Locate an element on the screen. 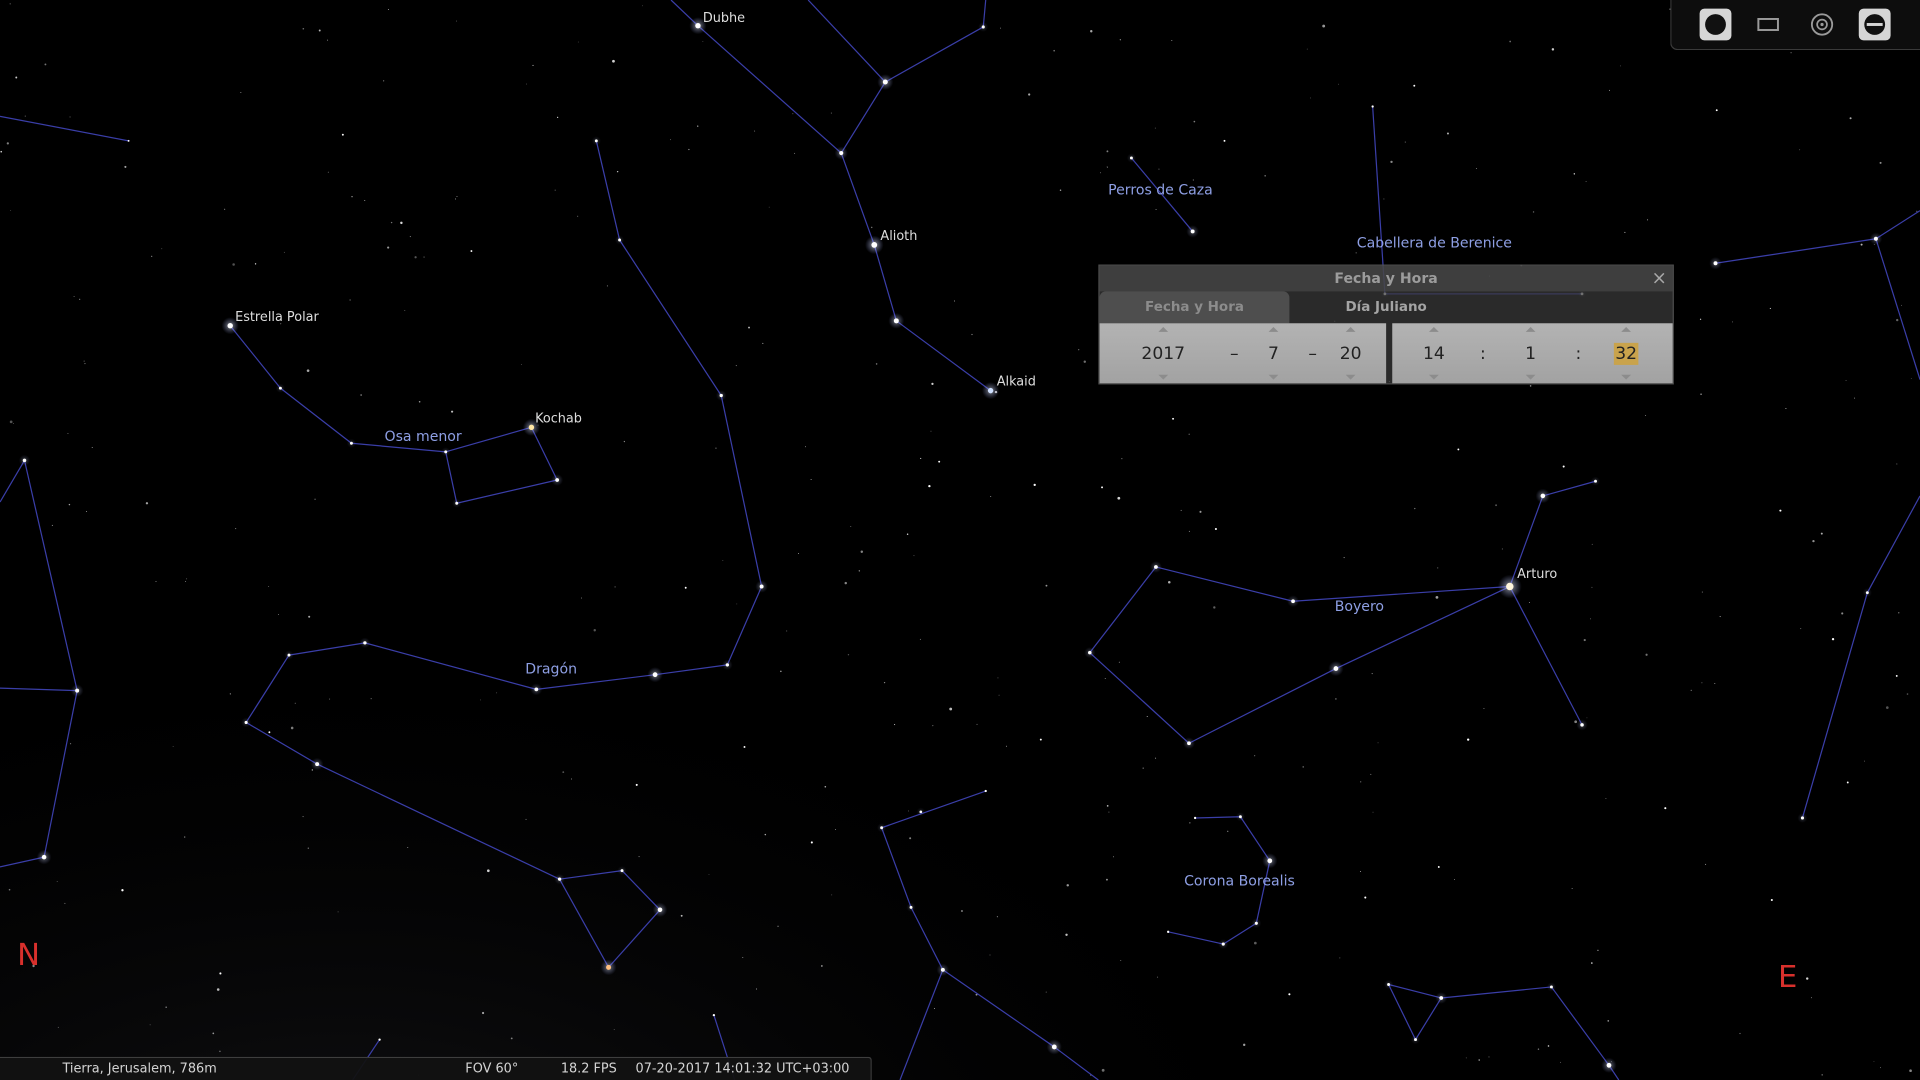 This screenshot has height=1080, width=1920. minute-value: 1 is located at coordinates (1530, 354).